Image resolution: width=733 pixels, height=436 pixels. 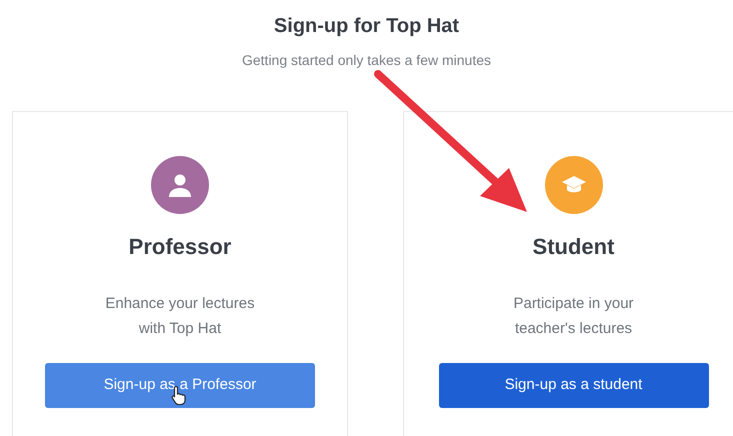 I want to click on signup-button: Sign-up as a student, so click(x=573, y=385).